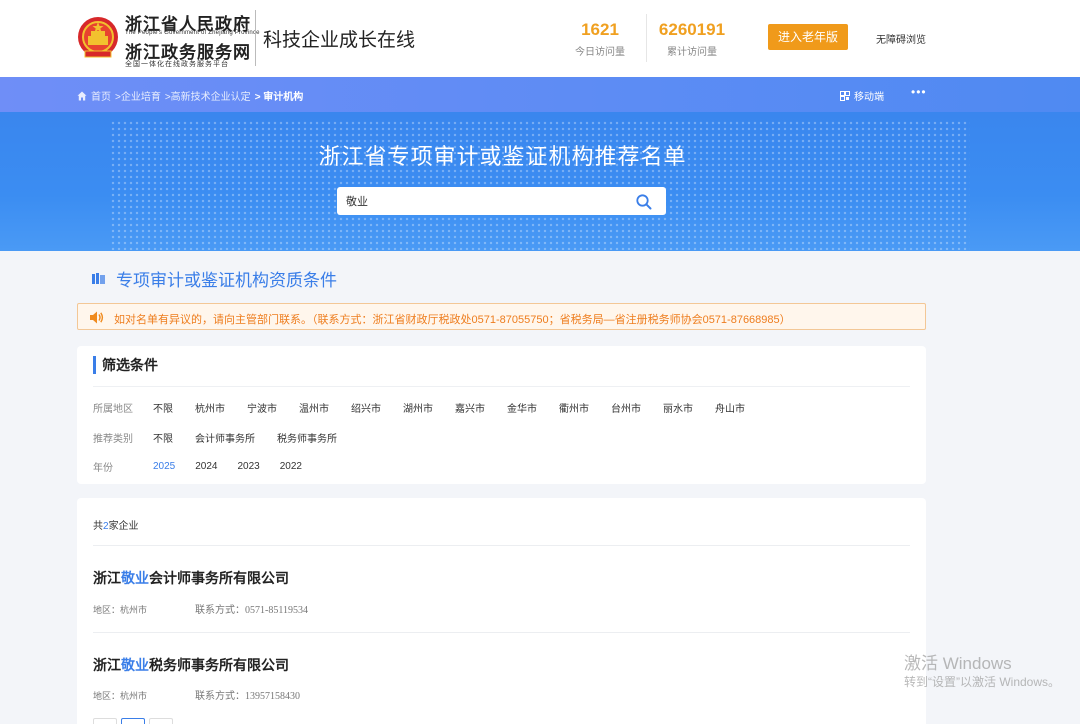 This screenshot has width=1080, height=724. I want to click on breadcrumb-hightech-certification: >高新技术企业认定, so click(208, 95).